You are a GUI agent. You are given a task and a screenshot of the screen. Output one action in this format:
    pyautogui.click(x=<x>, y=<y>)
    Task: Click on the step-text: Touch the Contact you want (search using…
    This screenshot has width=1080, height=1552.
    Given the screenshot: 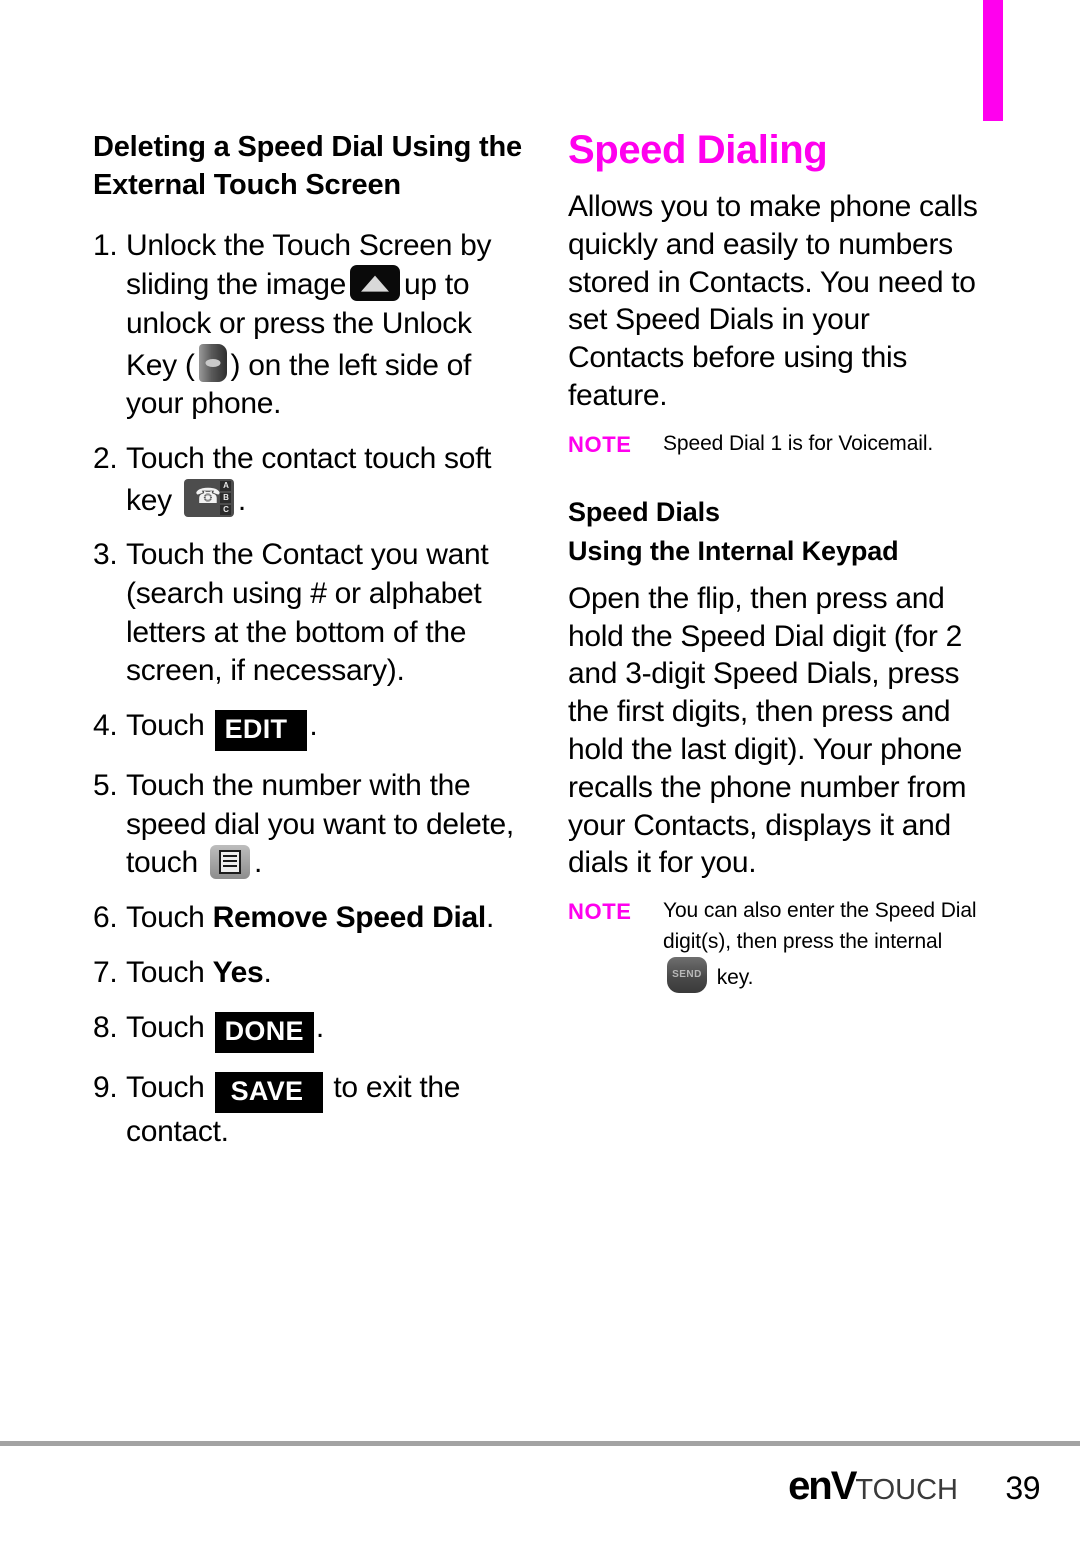 What is the action you would take?
    pyautogui.click(x=307, y=613)
    